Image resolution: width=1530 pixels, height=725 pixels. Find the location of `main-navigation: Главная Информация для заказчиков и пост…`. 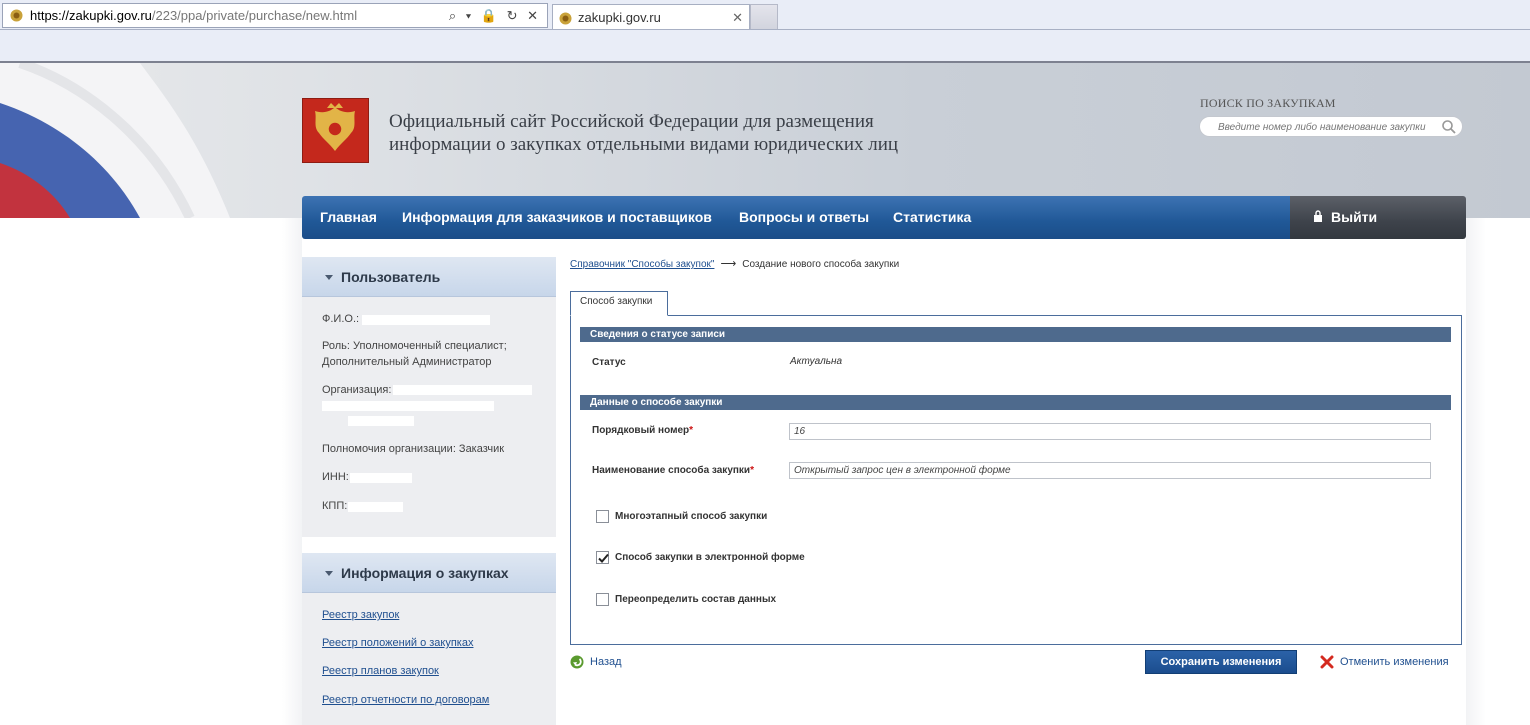

main-navigation: Главная Информация для заказчиков и пост… is located at coordinates (796, 217).